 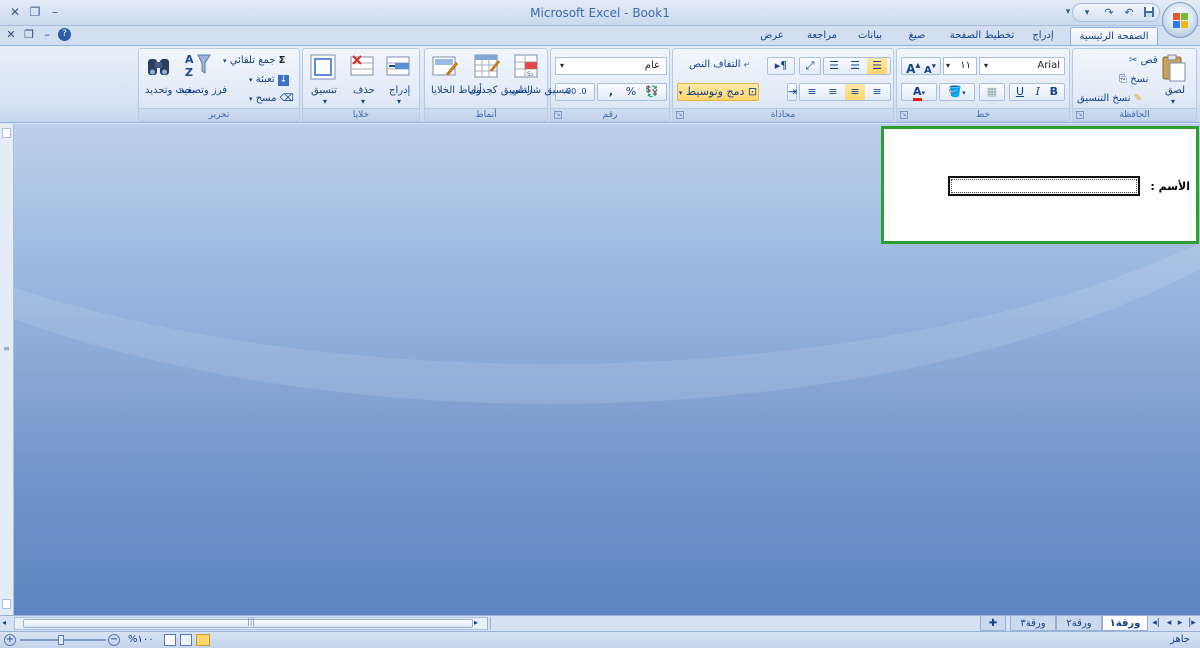 What do you see at coordinates (364, 90) in the screenshot?
I see `delete-cells-button: حذف` at bounding box center [364, 90].